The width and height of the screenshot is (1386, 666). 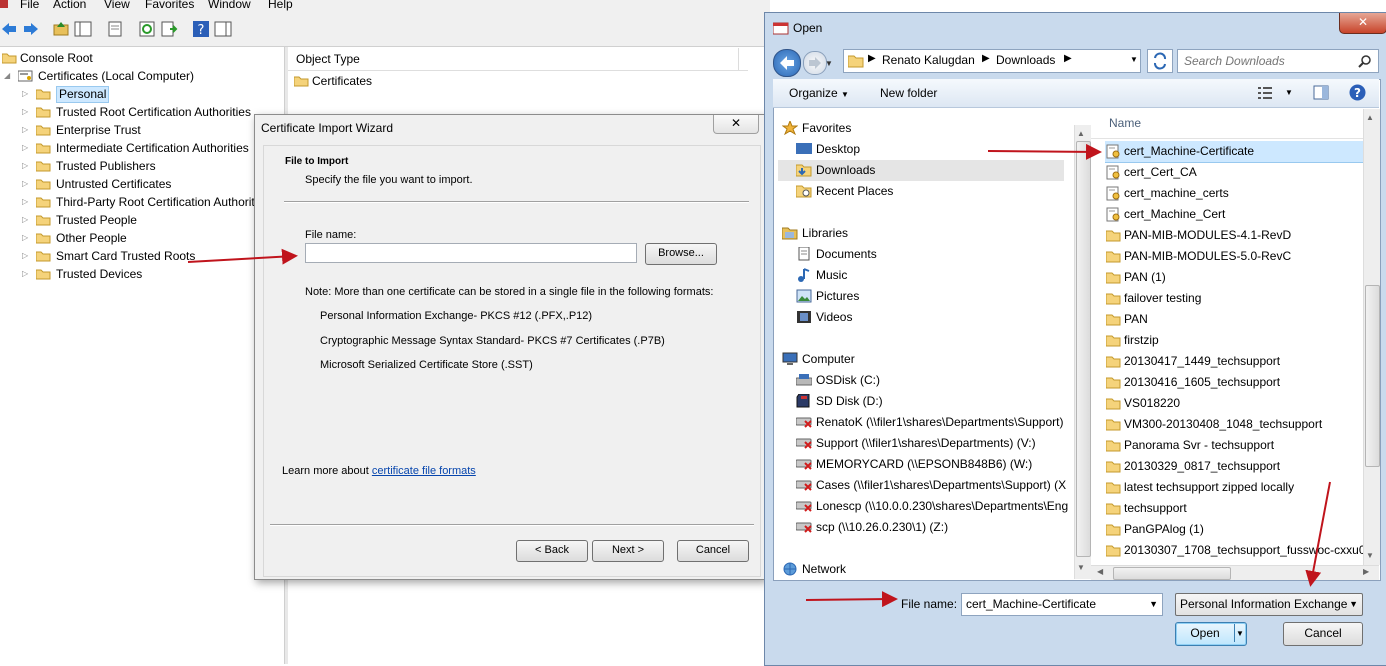 I want to click on file-row-folder: 20130416_1605_techsupport, so click(x=1234, y=382).